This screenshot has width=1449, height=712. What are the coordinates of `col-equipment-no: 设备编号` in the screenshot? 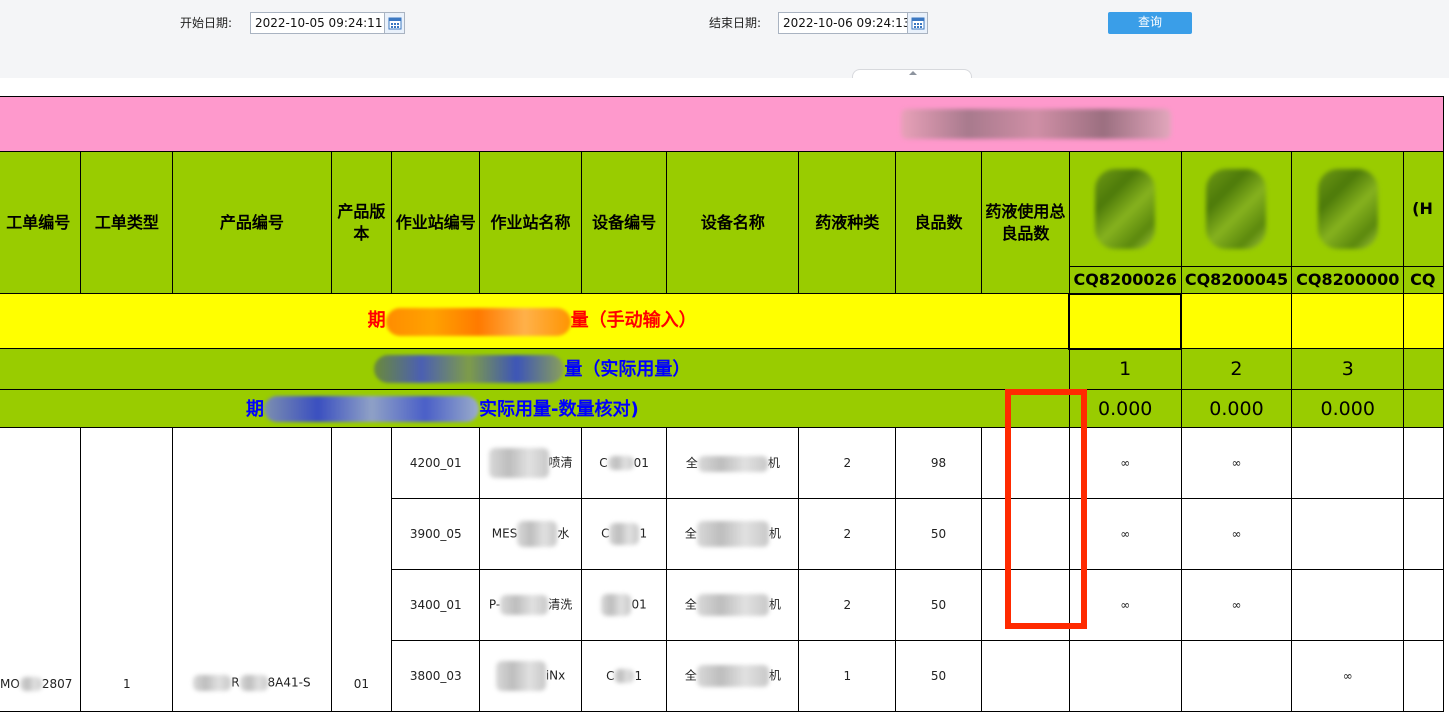 It's located at (624, 222).